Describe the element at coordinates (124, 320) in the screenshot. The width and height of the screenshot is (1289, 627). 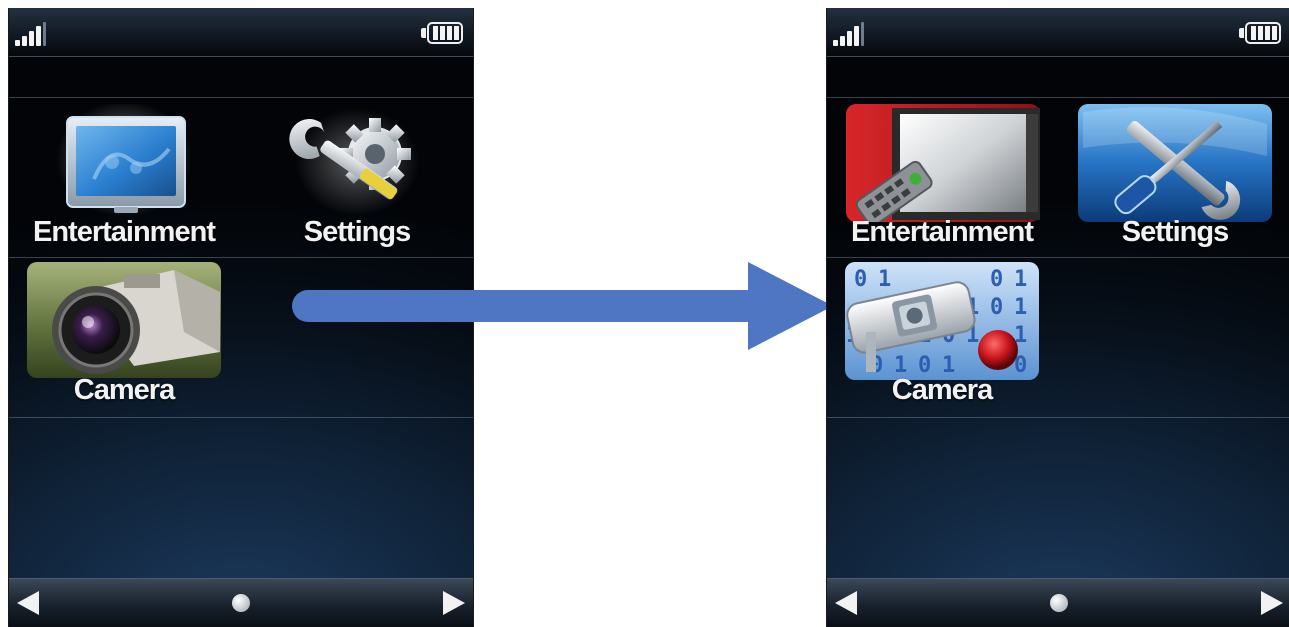
I see `camera-icon` at that location.